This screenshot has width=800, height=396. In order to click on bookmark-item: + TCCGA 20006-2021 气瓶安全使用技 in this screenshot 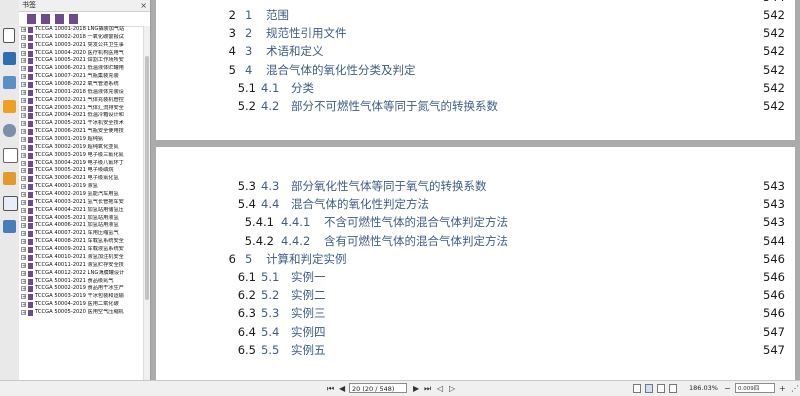, I will do `click(81, 132)`.